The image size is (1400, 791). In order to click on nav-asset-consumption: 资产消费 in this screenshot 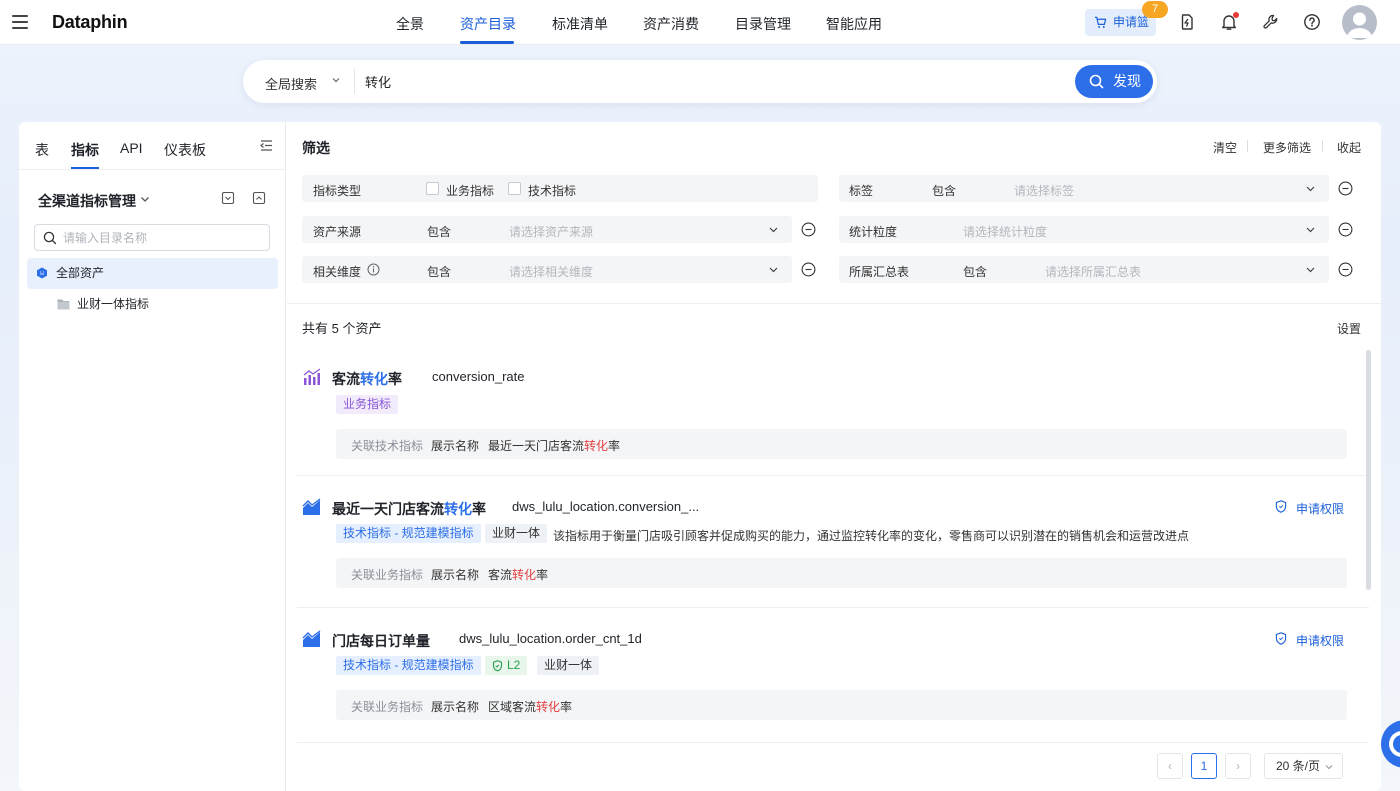, I will do `click(671, 24)`.